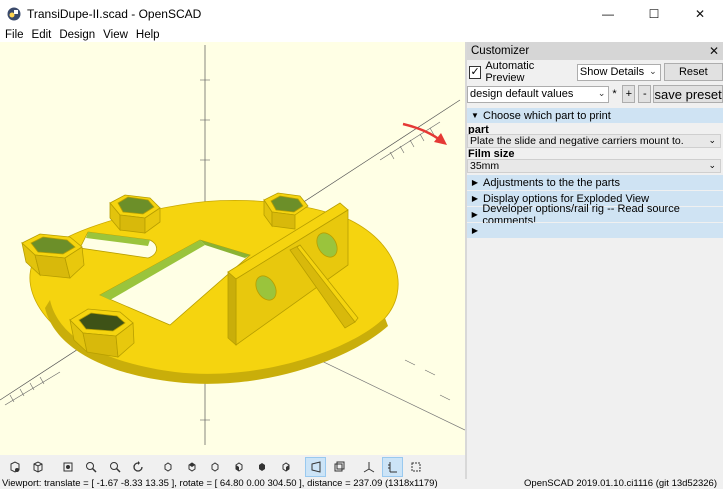  Describe the element at coordinates (361, 34) in the screenshot. I see `menu-bar: File Edit Design View Help` at that location.